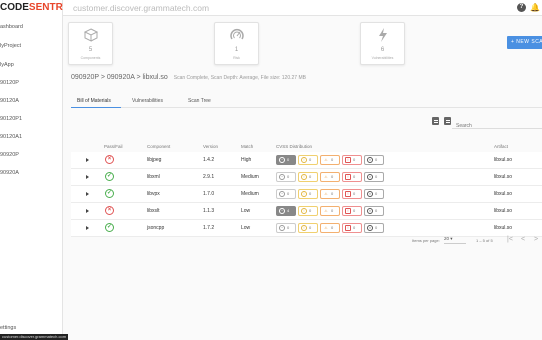  Describe the element at coordinates (435, 121) in the screenshot. I see `export-document-icon` at that location.